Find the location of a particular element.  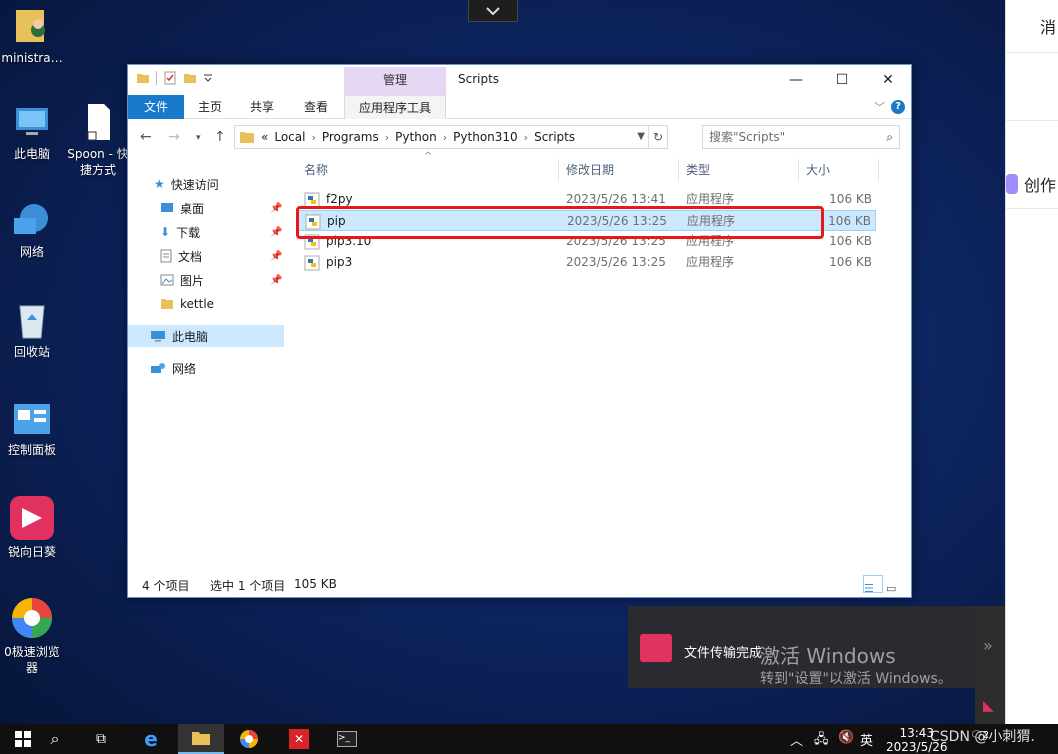

volume-muted-icon: 🔇 is located at coordinates (846, 737).